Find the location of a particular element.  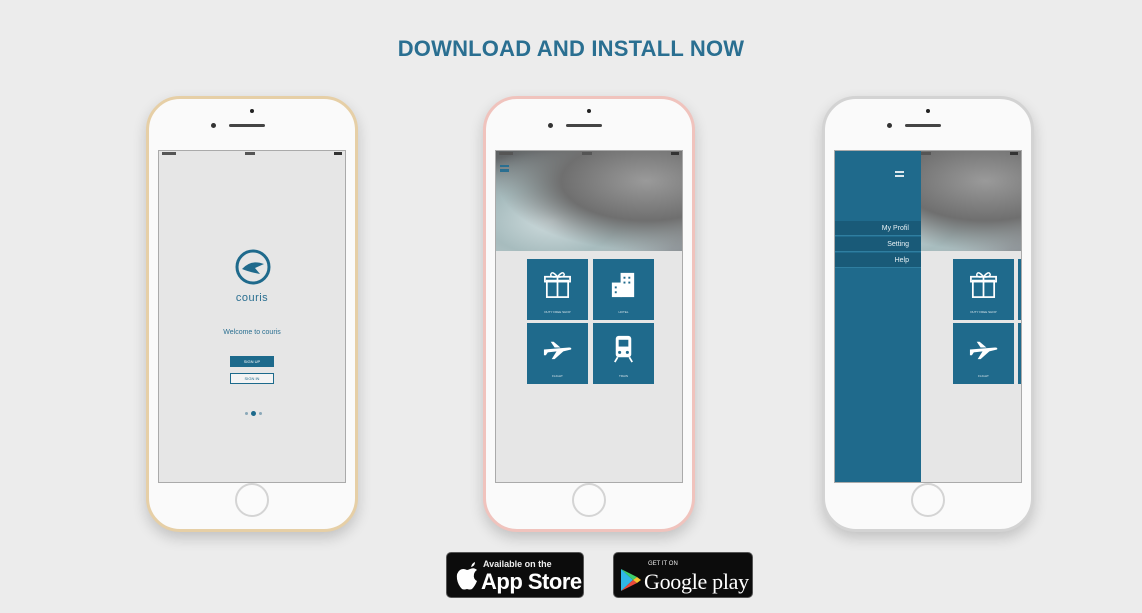

phone-welcome: couris Welcome to couris SIGN UP SIGN IN is located at coordinates (252, 314).